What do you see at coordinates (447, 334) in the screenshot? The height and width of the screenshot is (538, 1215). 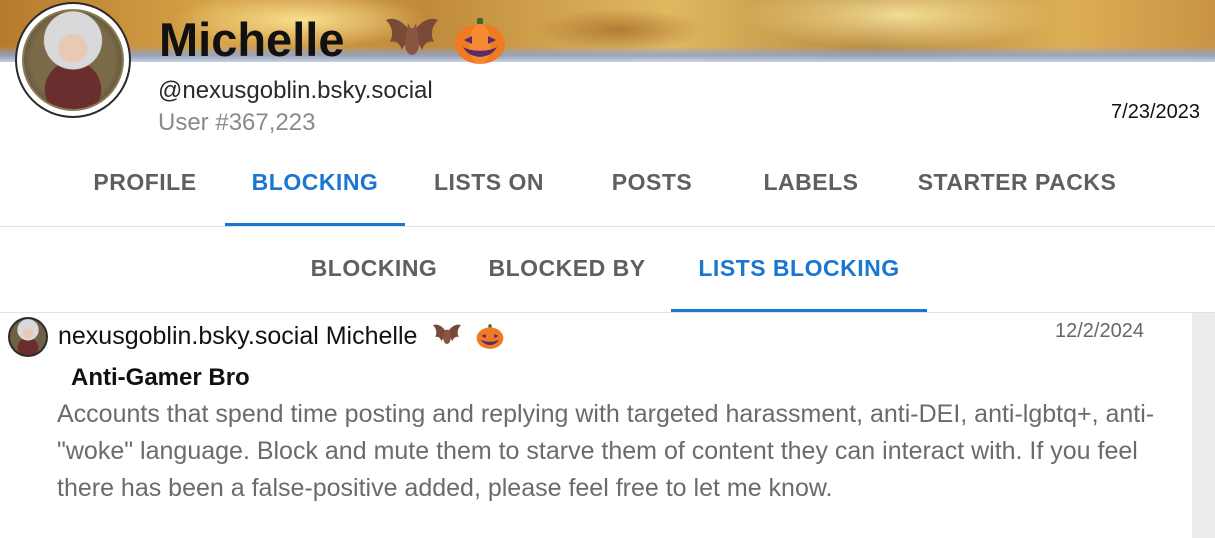 I see `bat-icon` at bounding box center [447, 334].